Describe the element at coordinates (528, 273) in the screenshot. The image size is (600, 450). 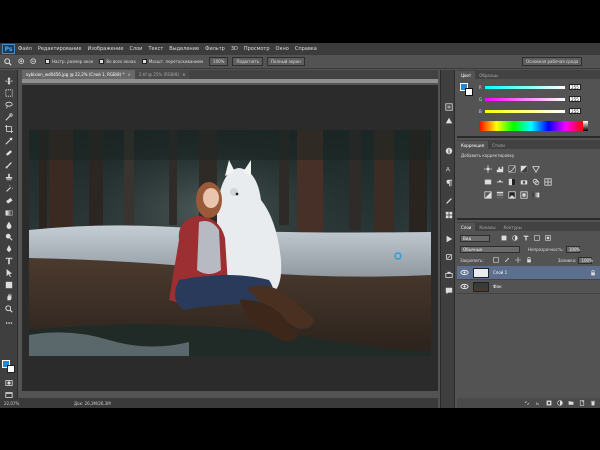
I see `layer-row: Слой 1` at that location.